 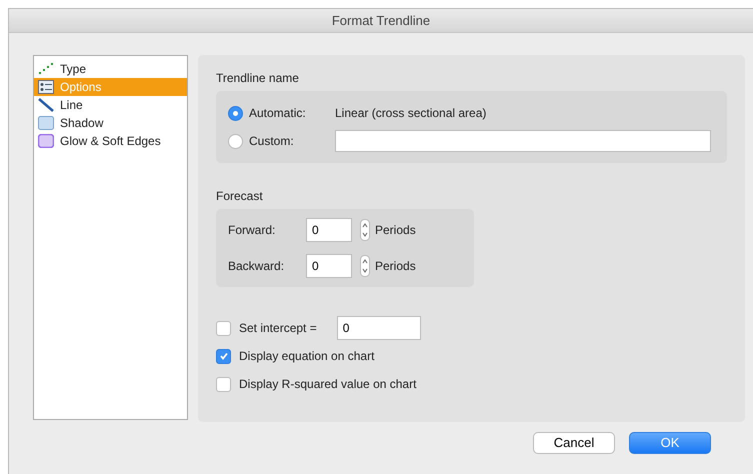 I want to click on sidebar-item: Line, so click(x=110, y=105).